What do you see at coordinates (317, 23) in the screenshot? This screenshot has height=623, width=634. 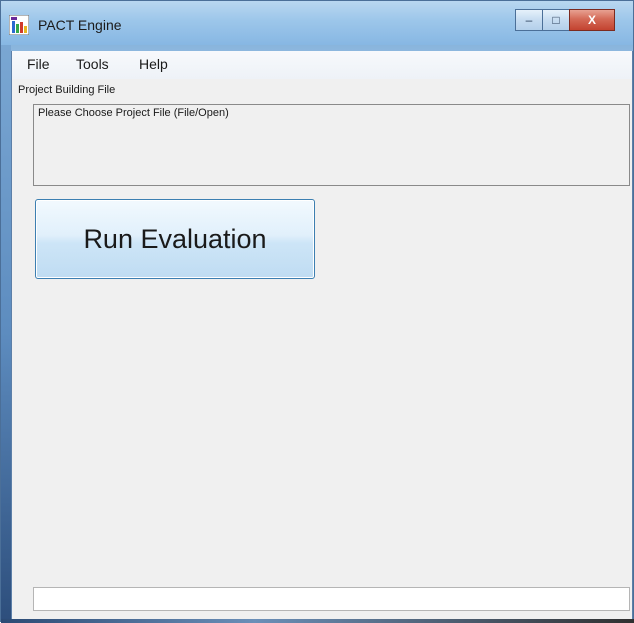 I see `title-bar: PACT Engine – □ X` at bounding box center [317, 23].